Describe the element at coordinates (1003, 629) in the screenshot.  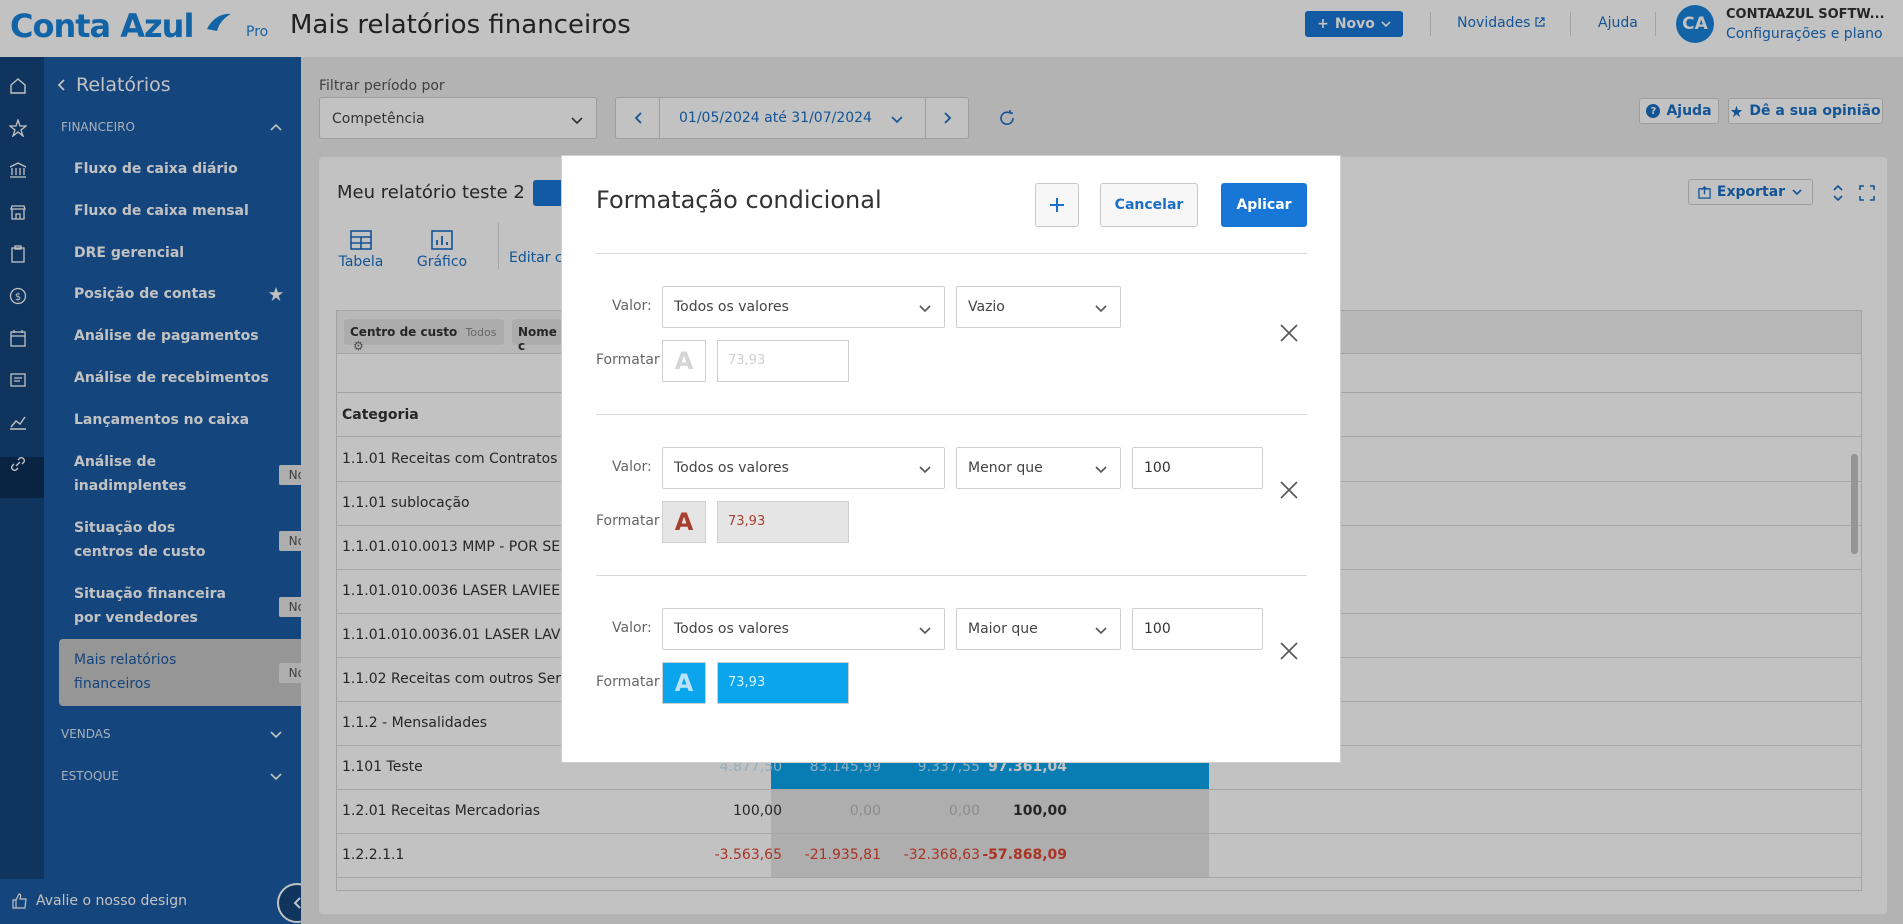
I see `condition-value: Maior que` at that location.